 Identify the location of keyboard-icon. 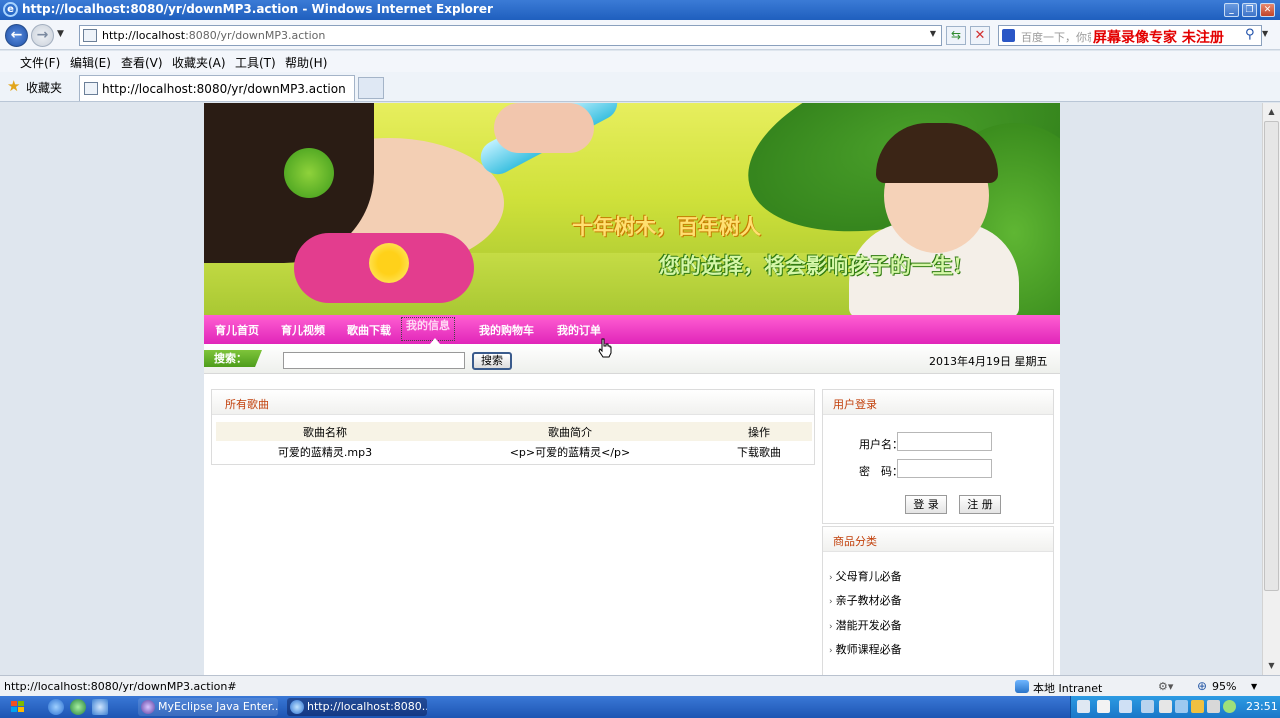
(1083, 706).